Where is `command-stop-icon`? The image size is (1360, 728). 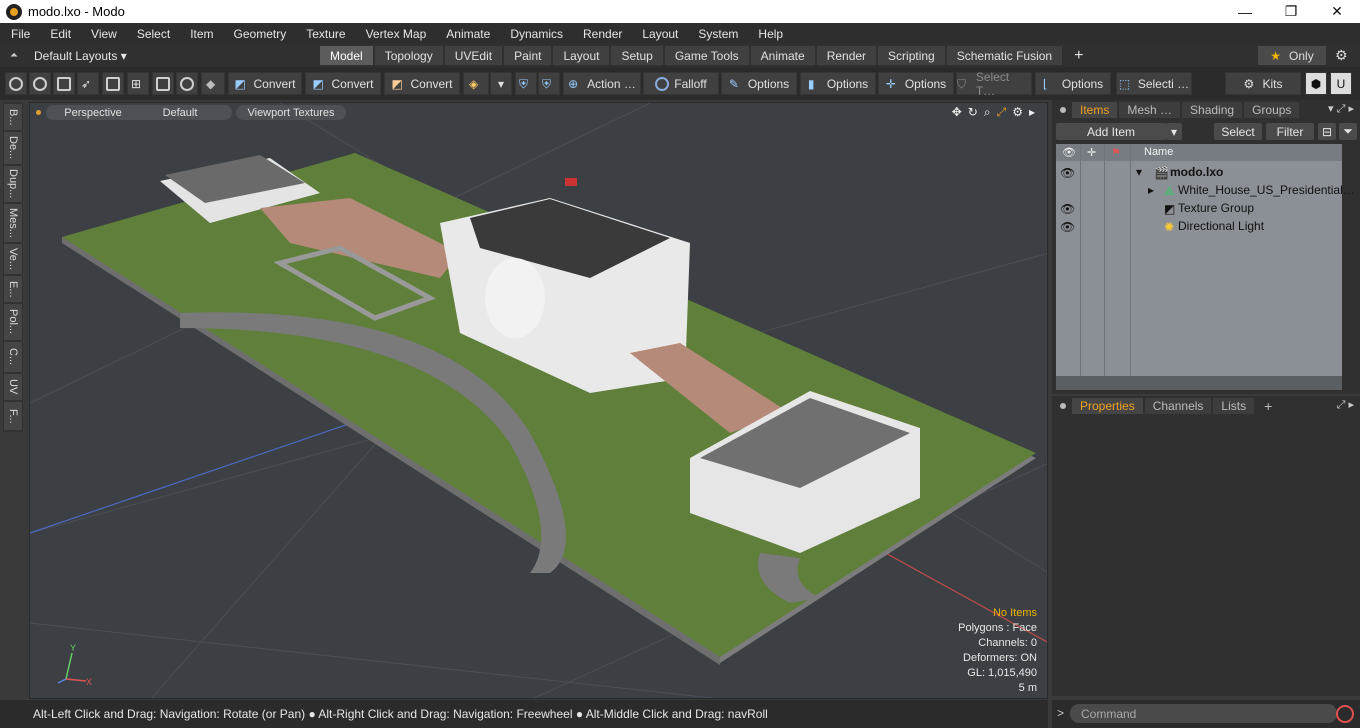 command-stop-icon is located at coordinates (1345, 714).